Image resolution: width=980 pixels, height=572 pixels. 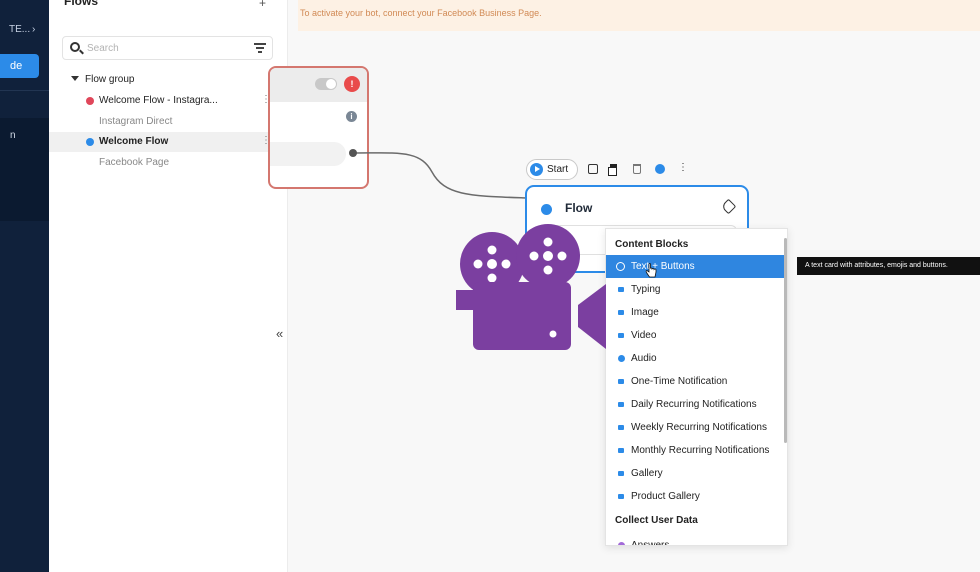 I want to click on menu-item-label: Answers, so click(x=650, y=543).